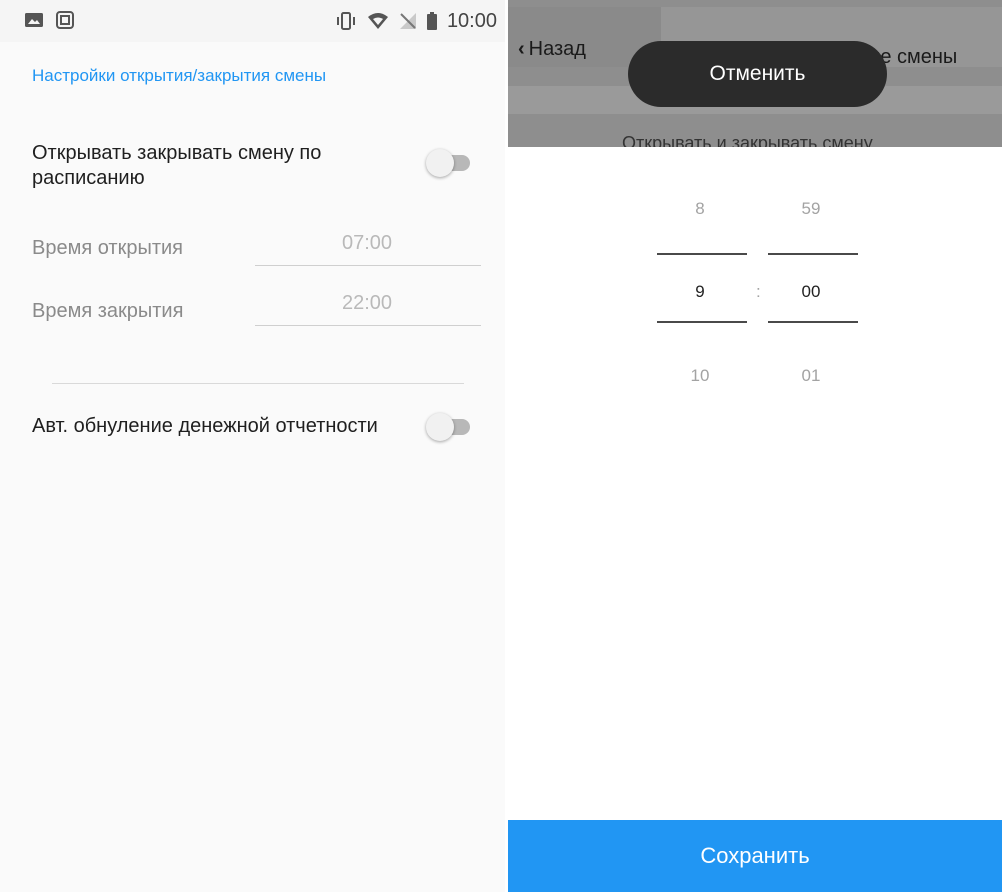  What do you see at coordinates (811, 292) in the screenshot?
I see `minute-selected: 00` at bounding box center [811, 292].